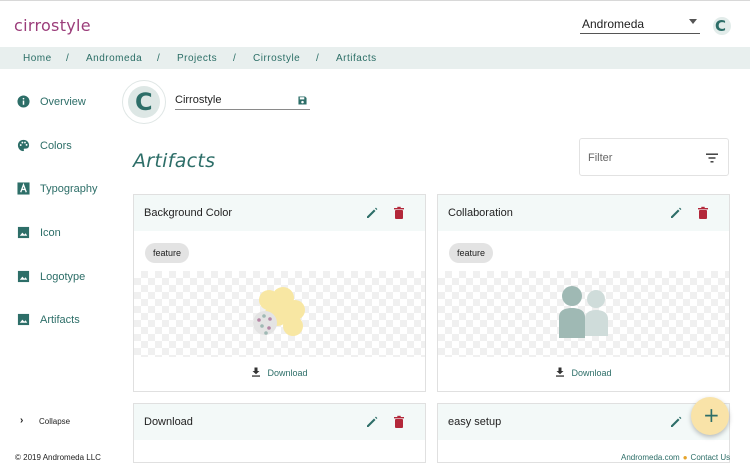 The width and height of the screenshot is (750, 466). I want to click on card-title: Collaboration, so click(480, 213).